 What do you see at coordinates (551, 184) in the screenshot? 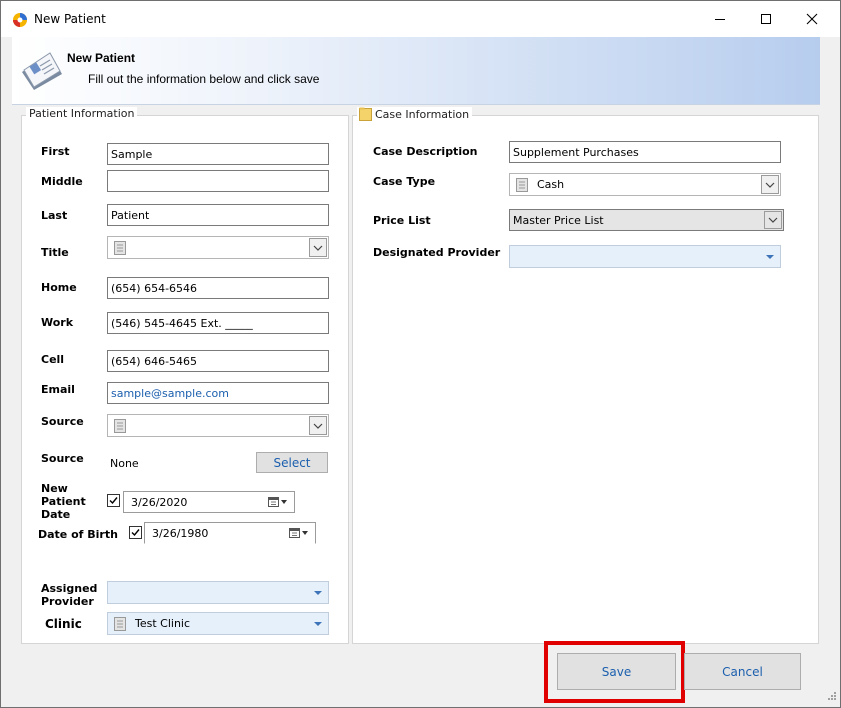
I see `case-type-value: Cash` at bounding box center [551, 184].